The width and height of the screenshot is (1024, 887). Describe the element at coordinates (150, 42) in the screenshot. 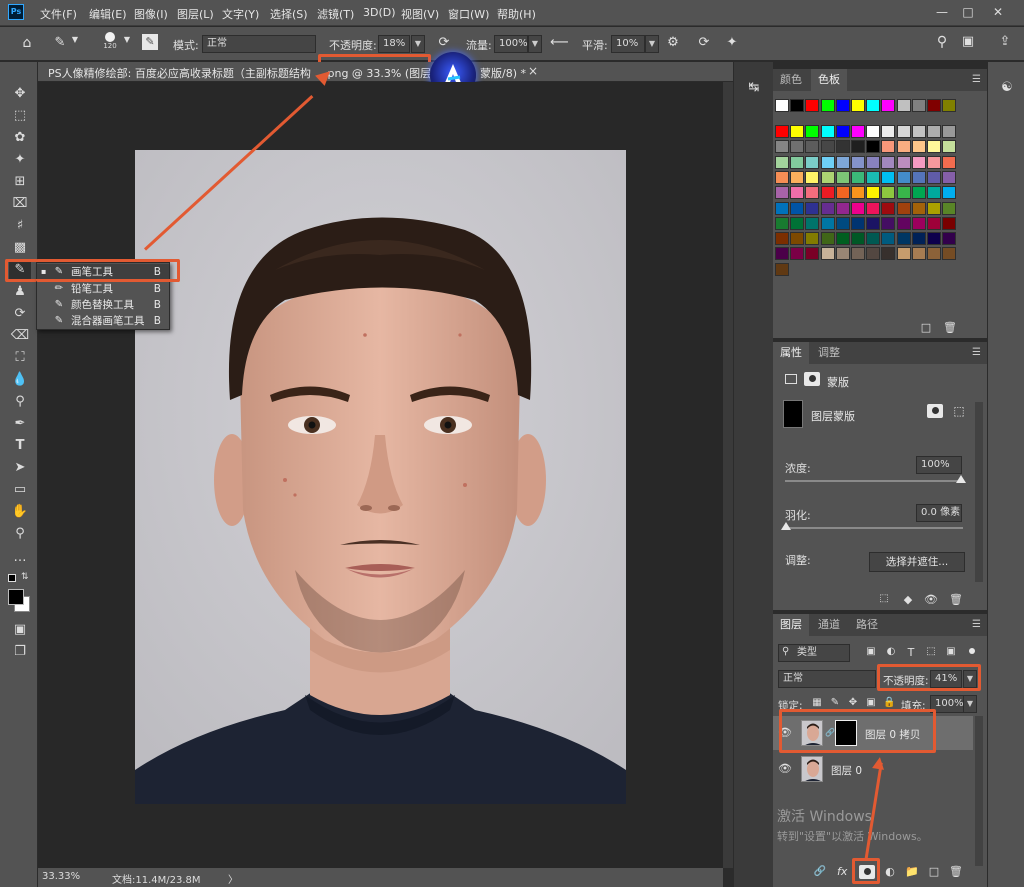

I see `brush-panel-icon: ✎` at that location.